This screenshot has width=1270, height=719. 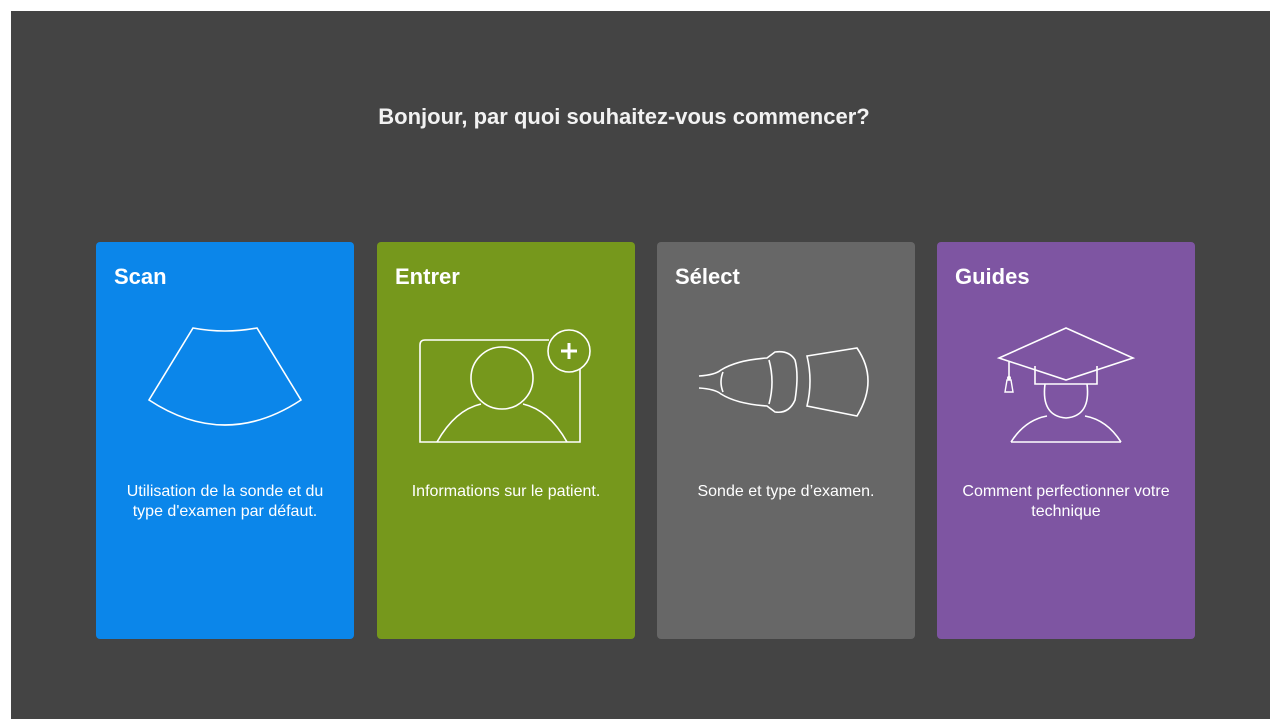 What do you see at coordinates (992, 276) in the screenshot?
I see `guides-card-title: Guides` at bounding box center [992, 276].